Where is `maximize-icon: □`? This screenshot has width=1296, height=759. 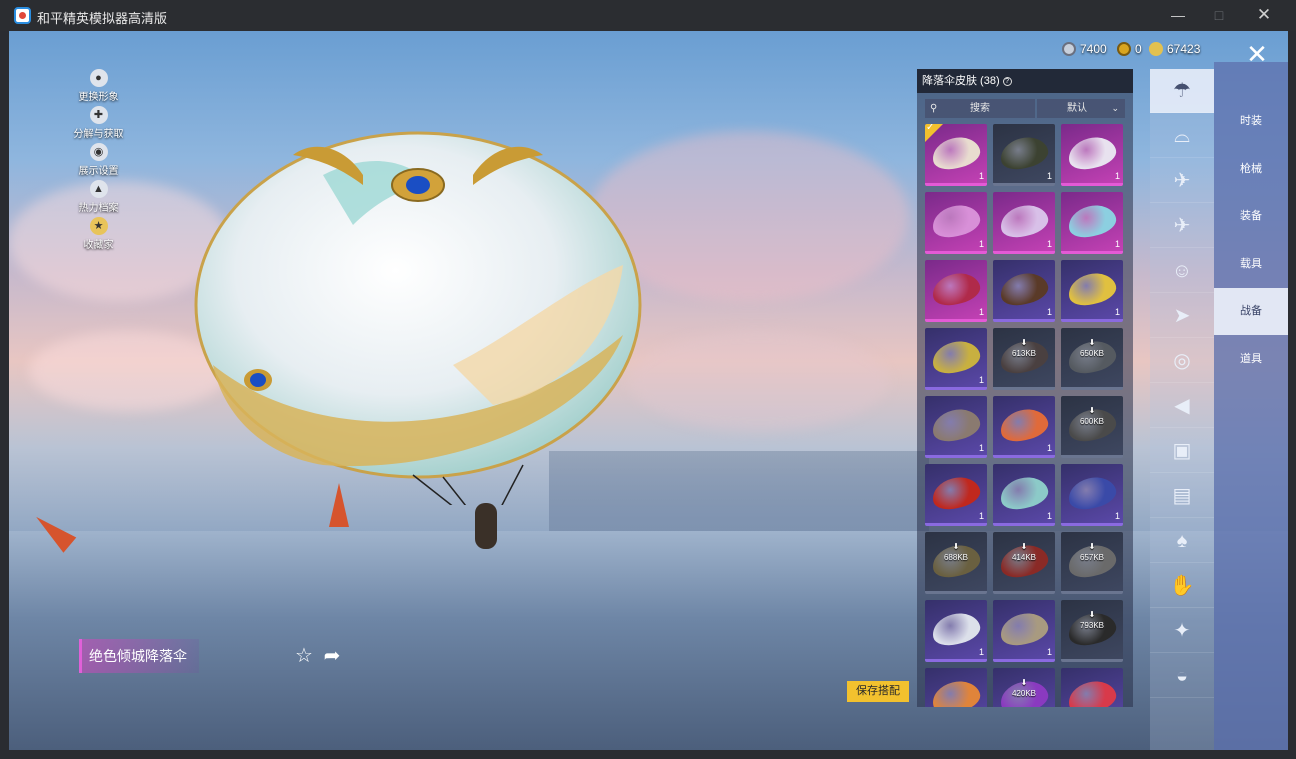
maximize-icon: □ is located at coordinates (1219, 15).